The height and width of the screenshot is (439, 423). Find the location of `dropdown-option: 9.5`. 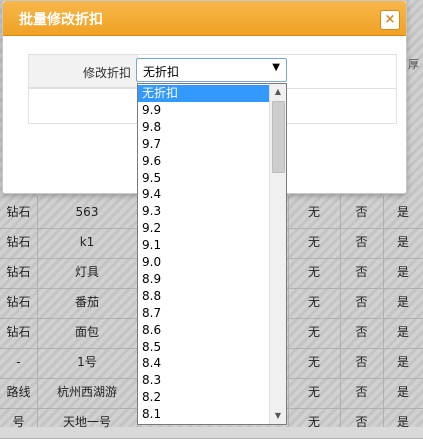

dropdown-option: 9.5 is located at coordinates (206, 178).